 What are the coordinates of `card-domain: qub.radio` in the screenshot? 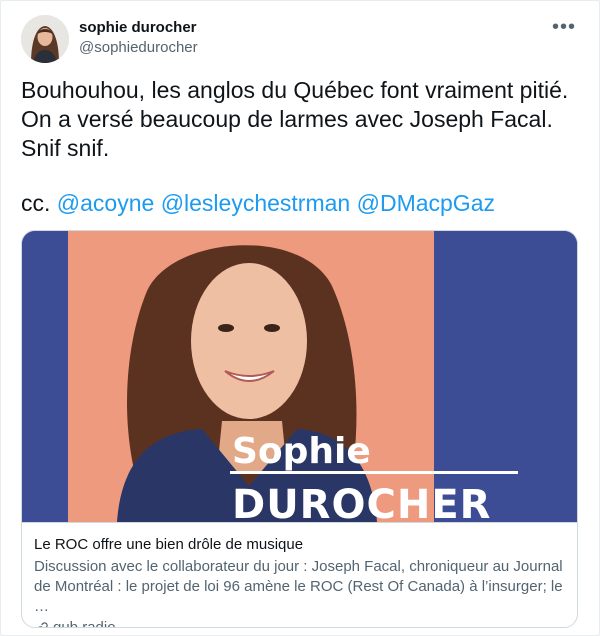 It's located at (300, 623).